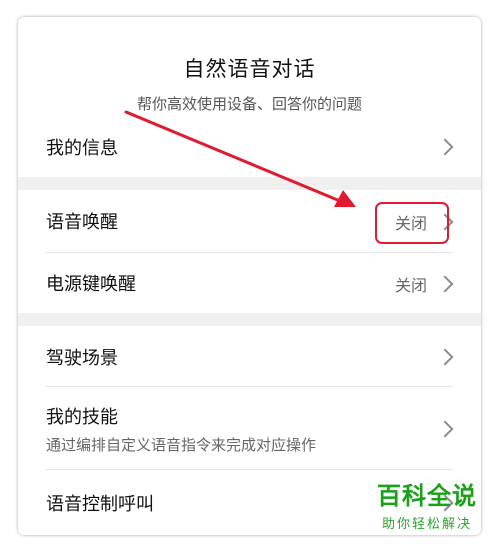 This screenshot has height=553, width=500. Describe the element at coordinates (426, 524) in the screenshot. I see `watermark-subtitle: 助你轻松解决` at that location.